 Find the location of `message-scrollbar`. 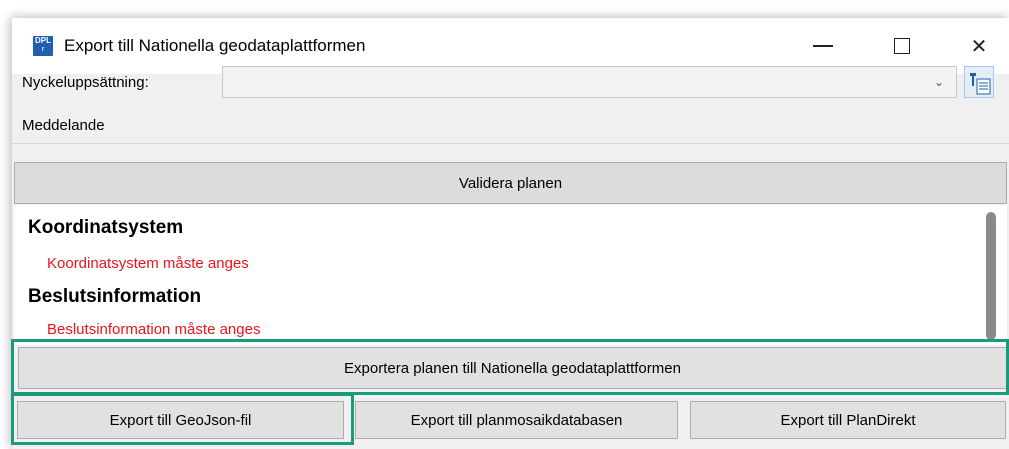

message-scrollbar is located at coordinates (991, 276).